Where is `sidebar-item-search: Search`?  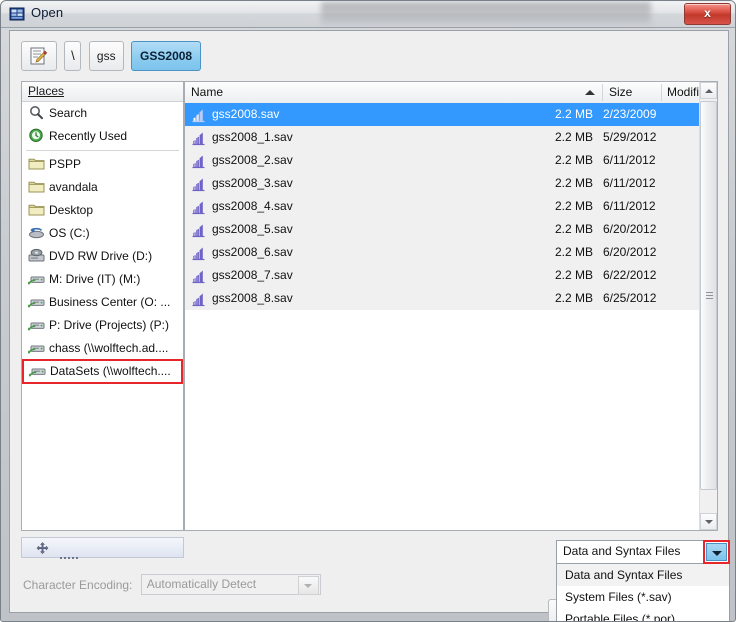 sidebar-item-search: Search is located at coordinates (102, 113).